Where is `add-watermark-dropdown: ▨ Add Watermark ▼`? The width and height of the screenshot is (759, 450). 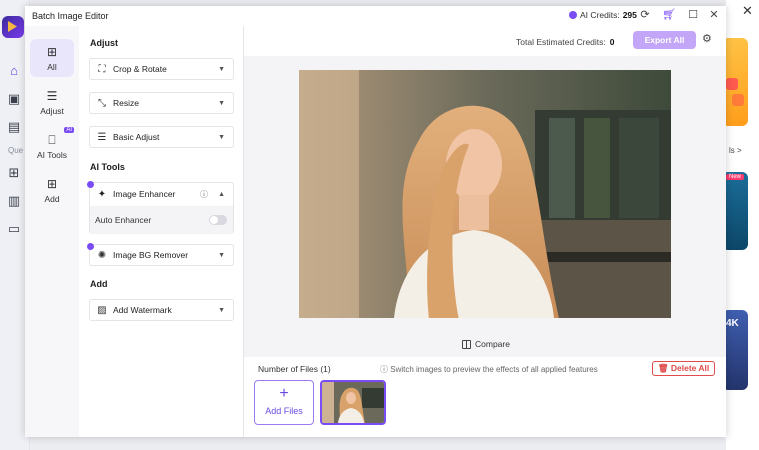 add-watermark-dropdown: ▨ Add Watermark ▼ is located at coordinates (161, 310).